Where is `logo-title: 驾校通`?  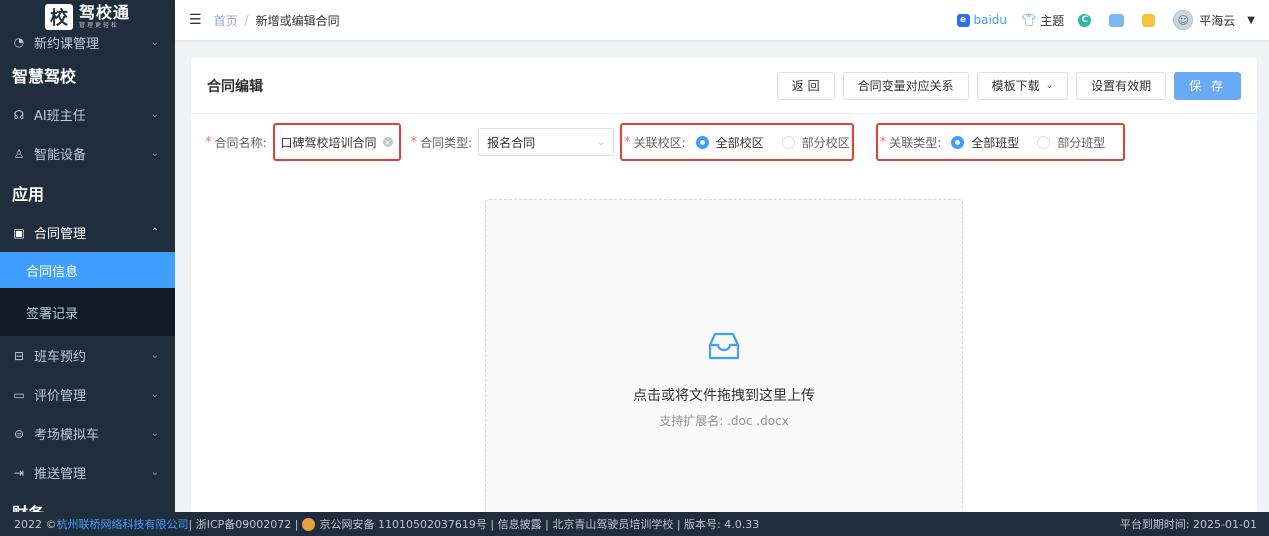 logo-title: 驾校通 is located at coordinates (104, 12).